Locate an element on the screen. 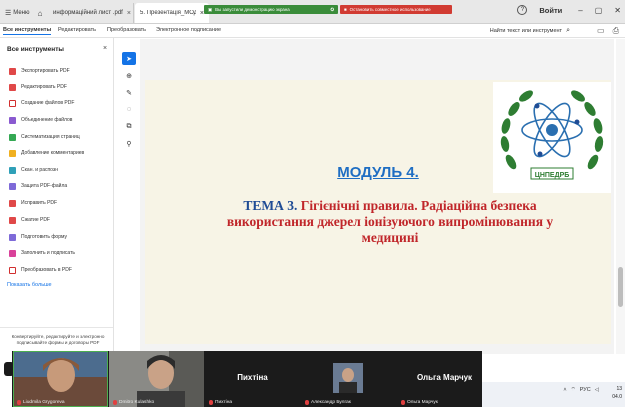 Image resolution: width=625 pixels, height=407 pixels. tool-export-pdf: Экспортировать PDF is located at coordinates (39, 71).